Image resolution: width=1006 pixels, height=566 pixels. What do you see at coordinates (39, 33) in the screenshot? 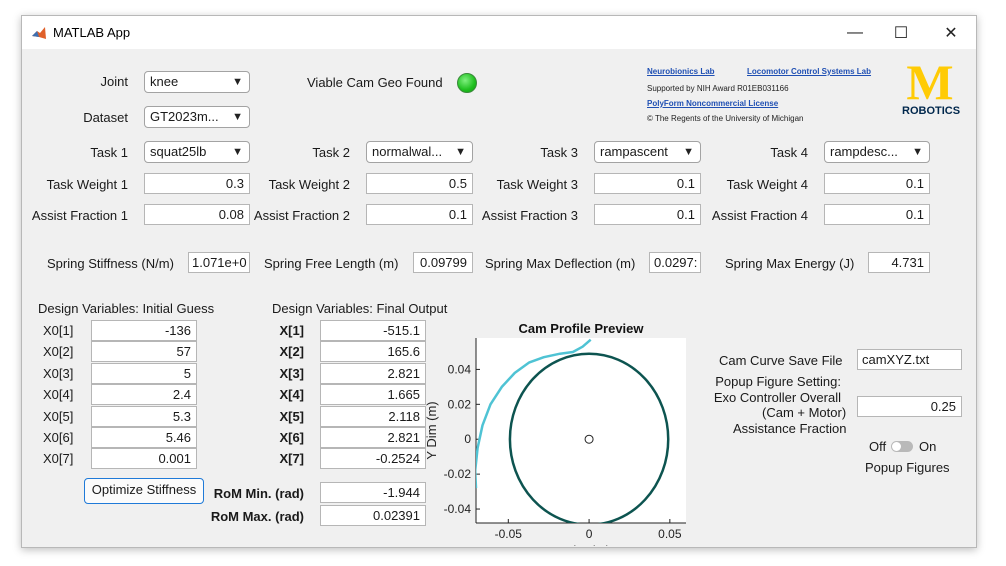
I see `matlab-logo-icon` at bounding box center [39, 33].